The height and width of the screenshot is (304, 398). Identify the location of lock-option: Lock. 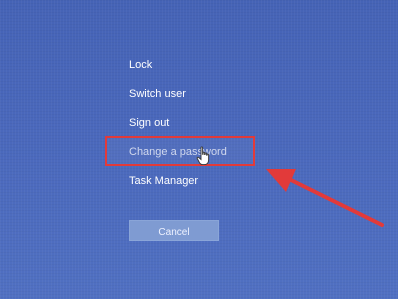
(140, 65).